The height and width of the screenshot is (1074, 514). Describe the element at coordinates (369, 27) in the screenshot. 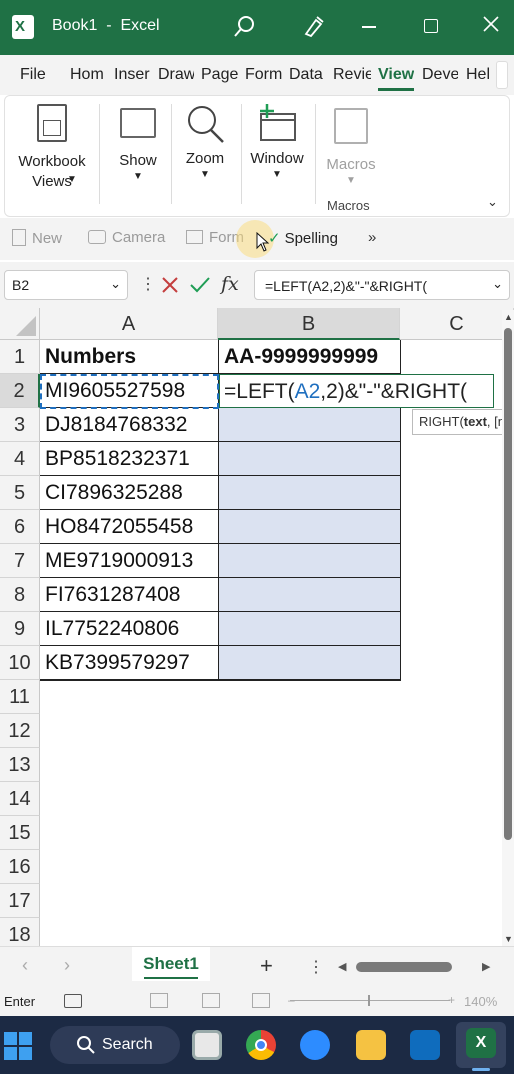

I see `minimize-icon` at that location.